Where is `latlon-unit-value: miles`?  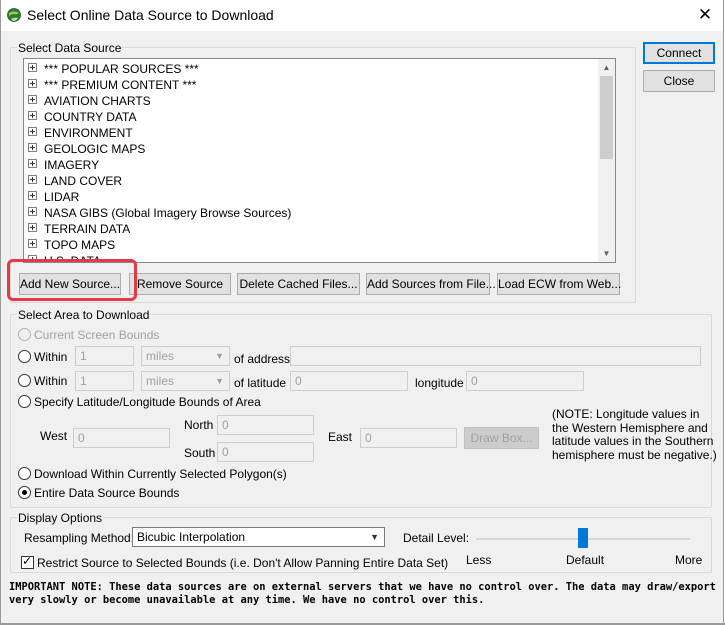
latlon-unit-value: miles is located at coordinates (160, 381).